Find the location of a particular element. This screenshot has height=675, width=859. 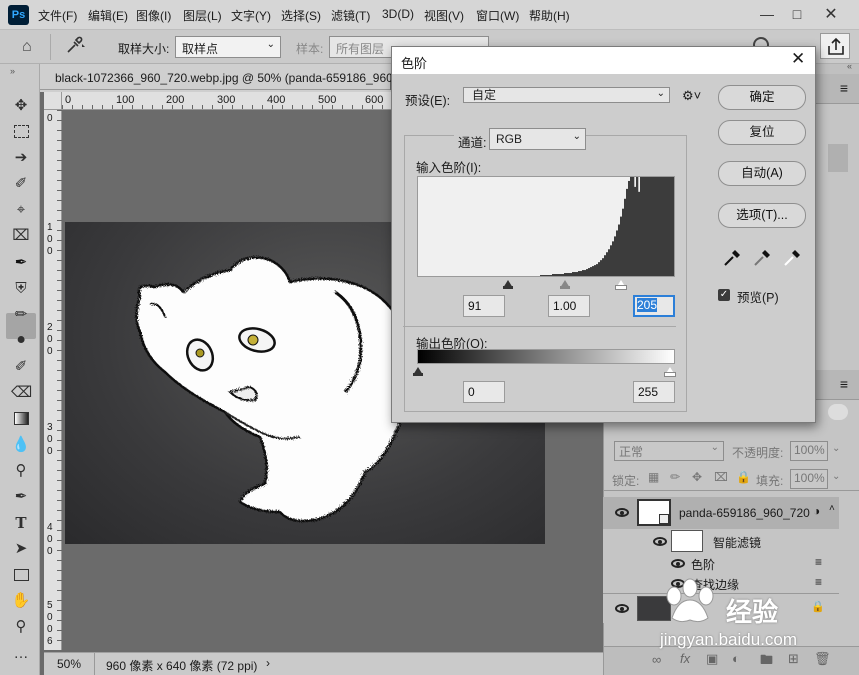

hand-tool-icon: ✋ is located at coordinates (21, 601).